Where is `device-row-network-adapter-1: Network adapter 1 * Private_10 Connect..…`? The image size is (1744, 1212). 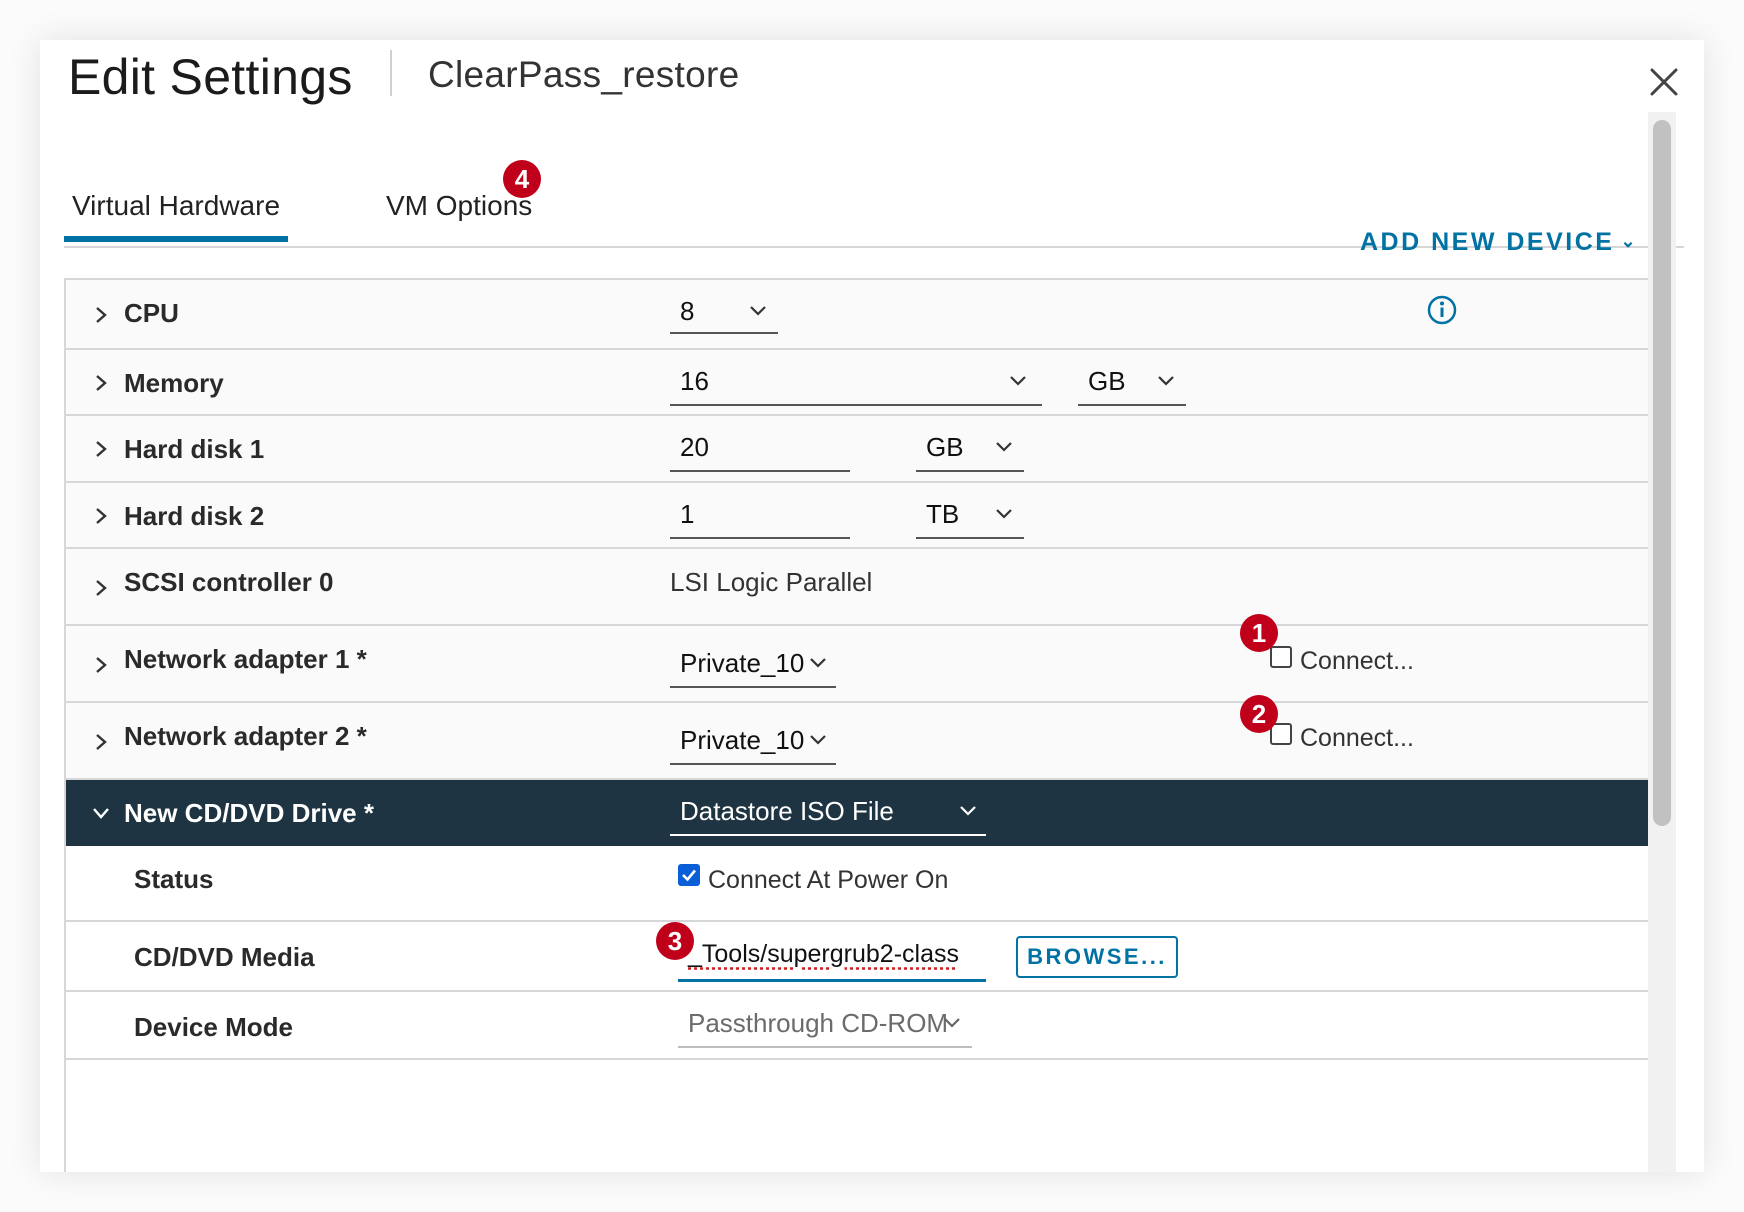 device-row-network-adapter-1: Network adapter 1 * Private_10 Connect..… is located at coordinates (857, 658).